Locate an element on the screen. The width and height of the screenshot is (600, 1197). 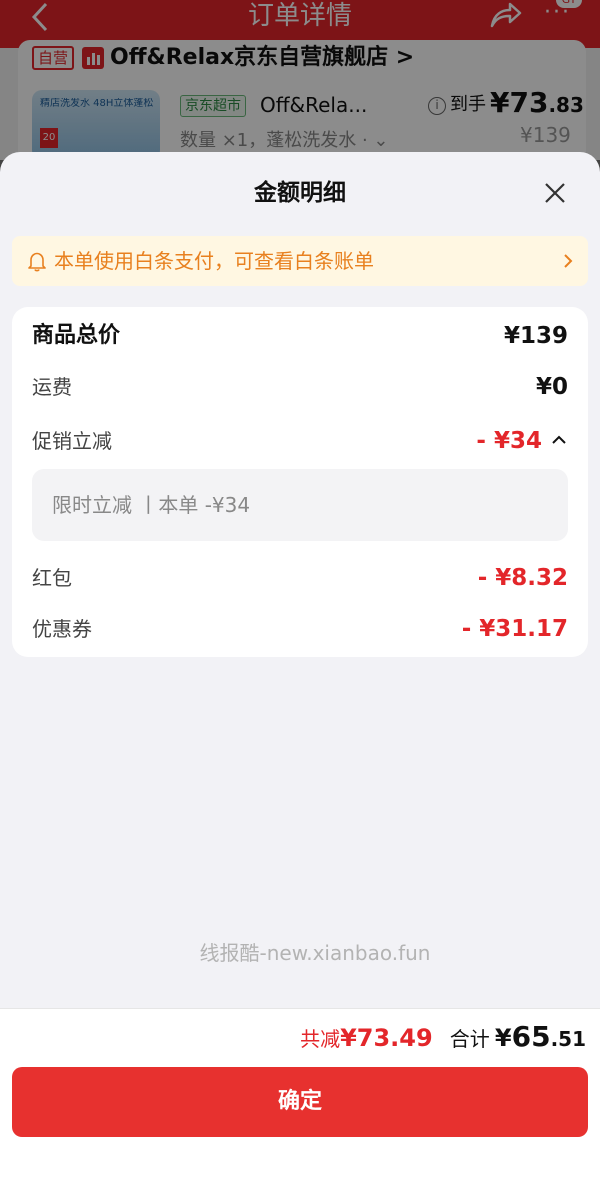
confirm-button: 确定 is located at coordinates (300, 1102).